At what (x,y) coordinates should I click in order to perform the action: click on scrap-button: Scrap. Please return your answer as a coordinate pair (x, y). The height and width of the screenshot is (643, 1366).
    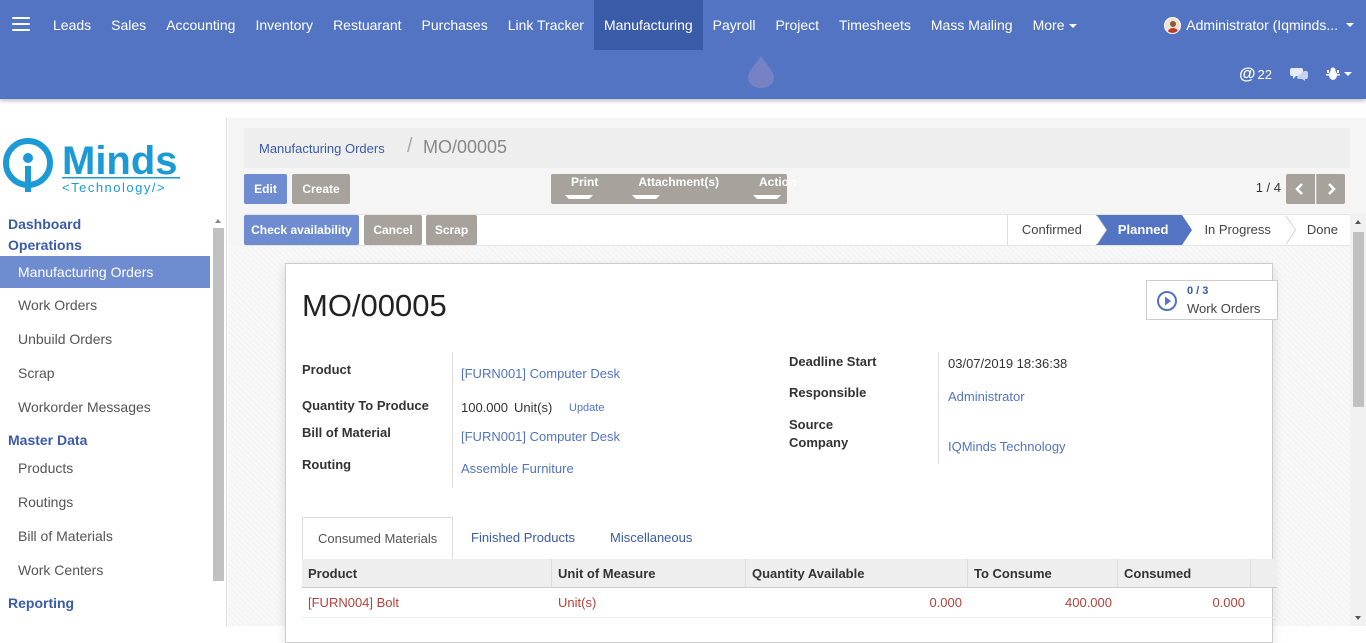
    Looking at the image, I should click on (451, 230).